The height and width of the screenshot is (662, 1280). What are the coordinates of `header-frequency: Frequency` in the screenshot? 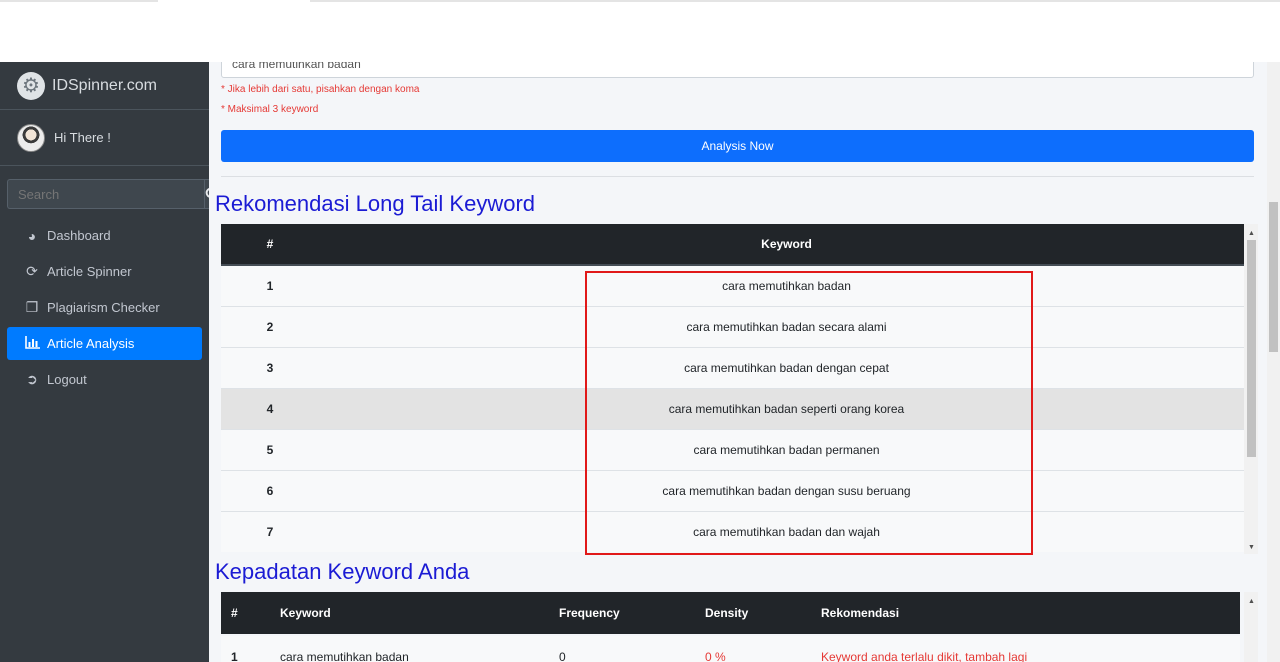 It's located at (589, 613).